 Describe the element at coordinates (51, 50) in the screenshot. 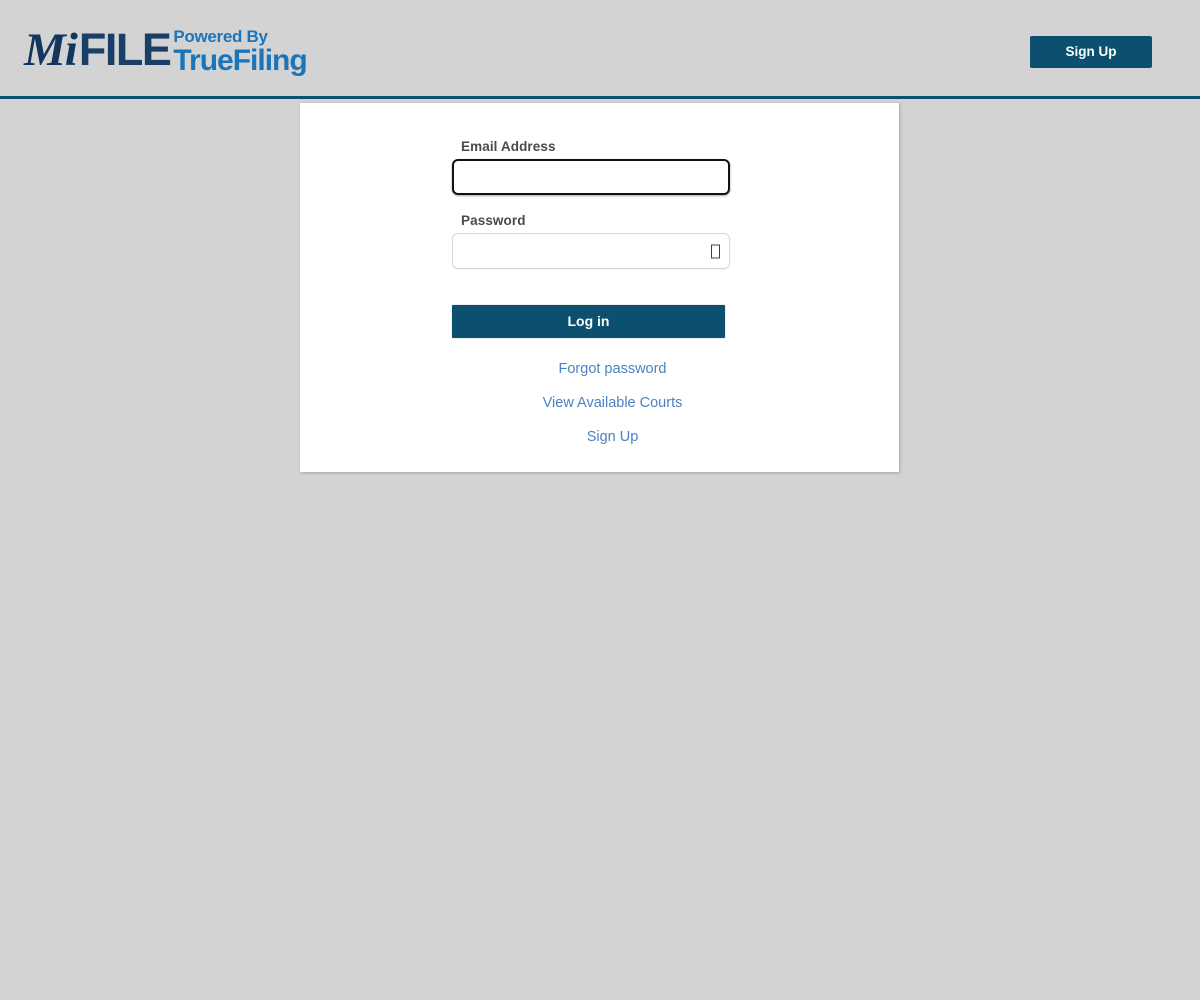

I see `logo-mi-text: Mi` at that location.